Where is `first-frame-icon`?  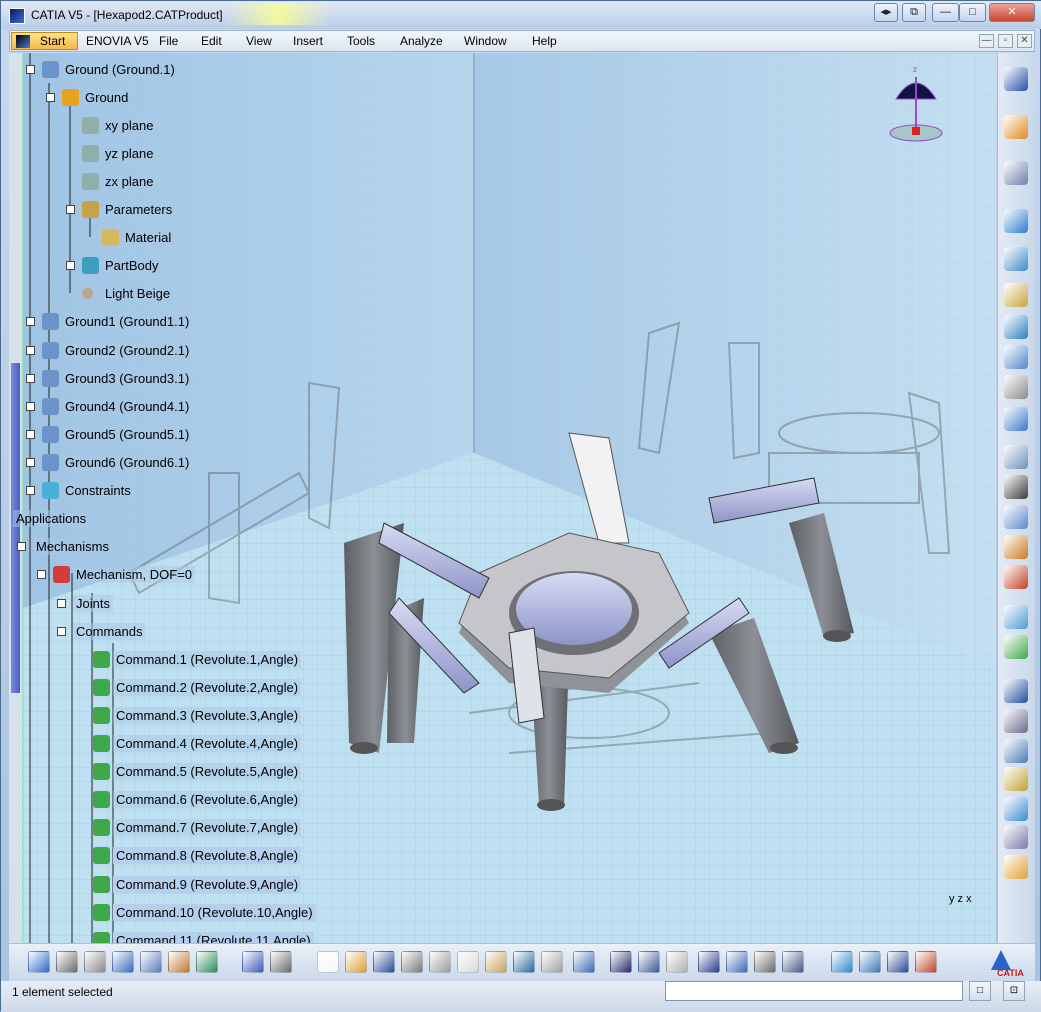
first-frame-icon is located at coordinates (67, 962).